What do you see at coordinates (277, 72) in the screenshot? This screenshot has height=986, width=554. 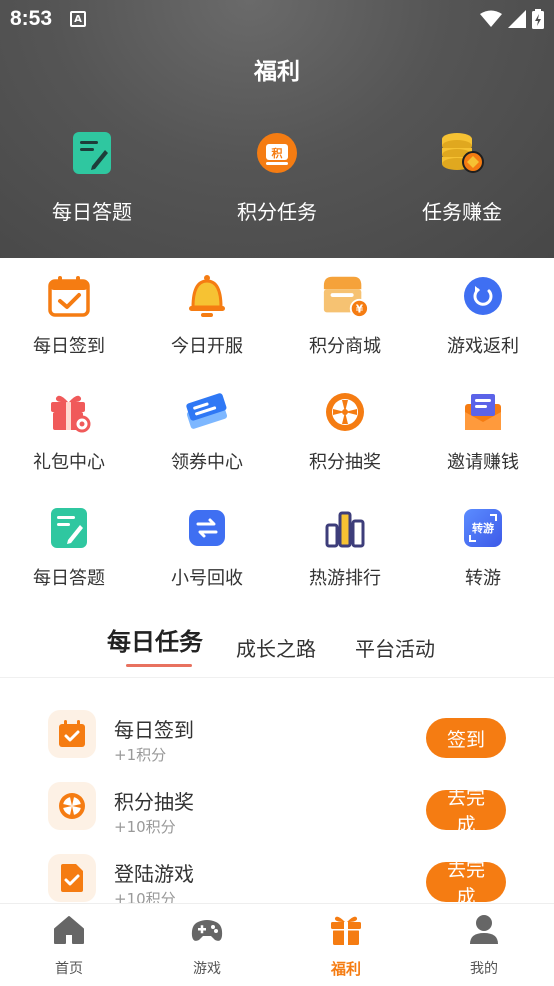 I see `page-title: 福利` at bounding box center [277, 72].